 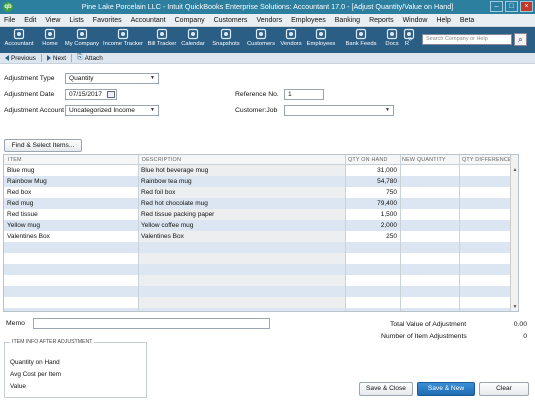 I want to click on cell-qty: 54,780, so click(x=372, y=181).